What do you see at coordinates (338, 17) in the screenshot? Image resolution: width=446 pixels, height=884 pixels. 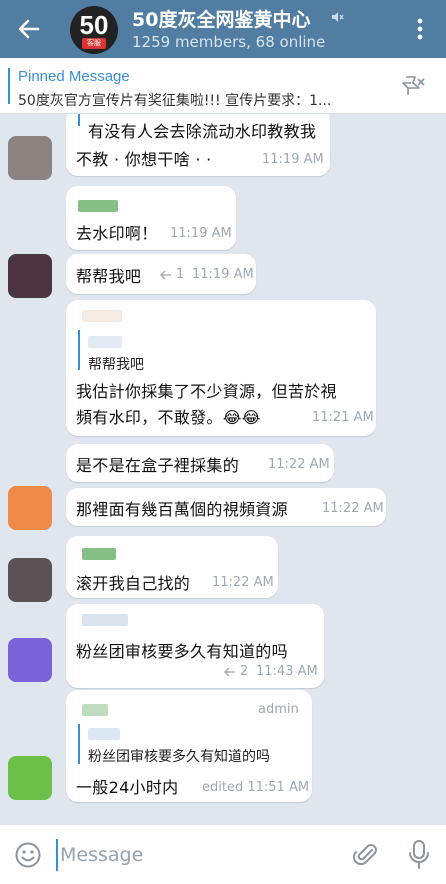 I see `muted-icon` at bounding box center [338, 17].